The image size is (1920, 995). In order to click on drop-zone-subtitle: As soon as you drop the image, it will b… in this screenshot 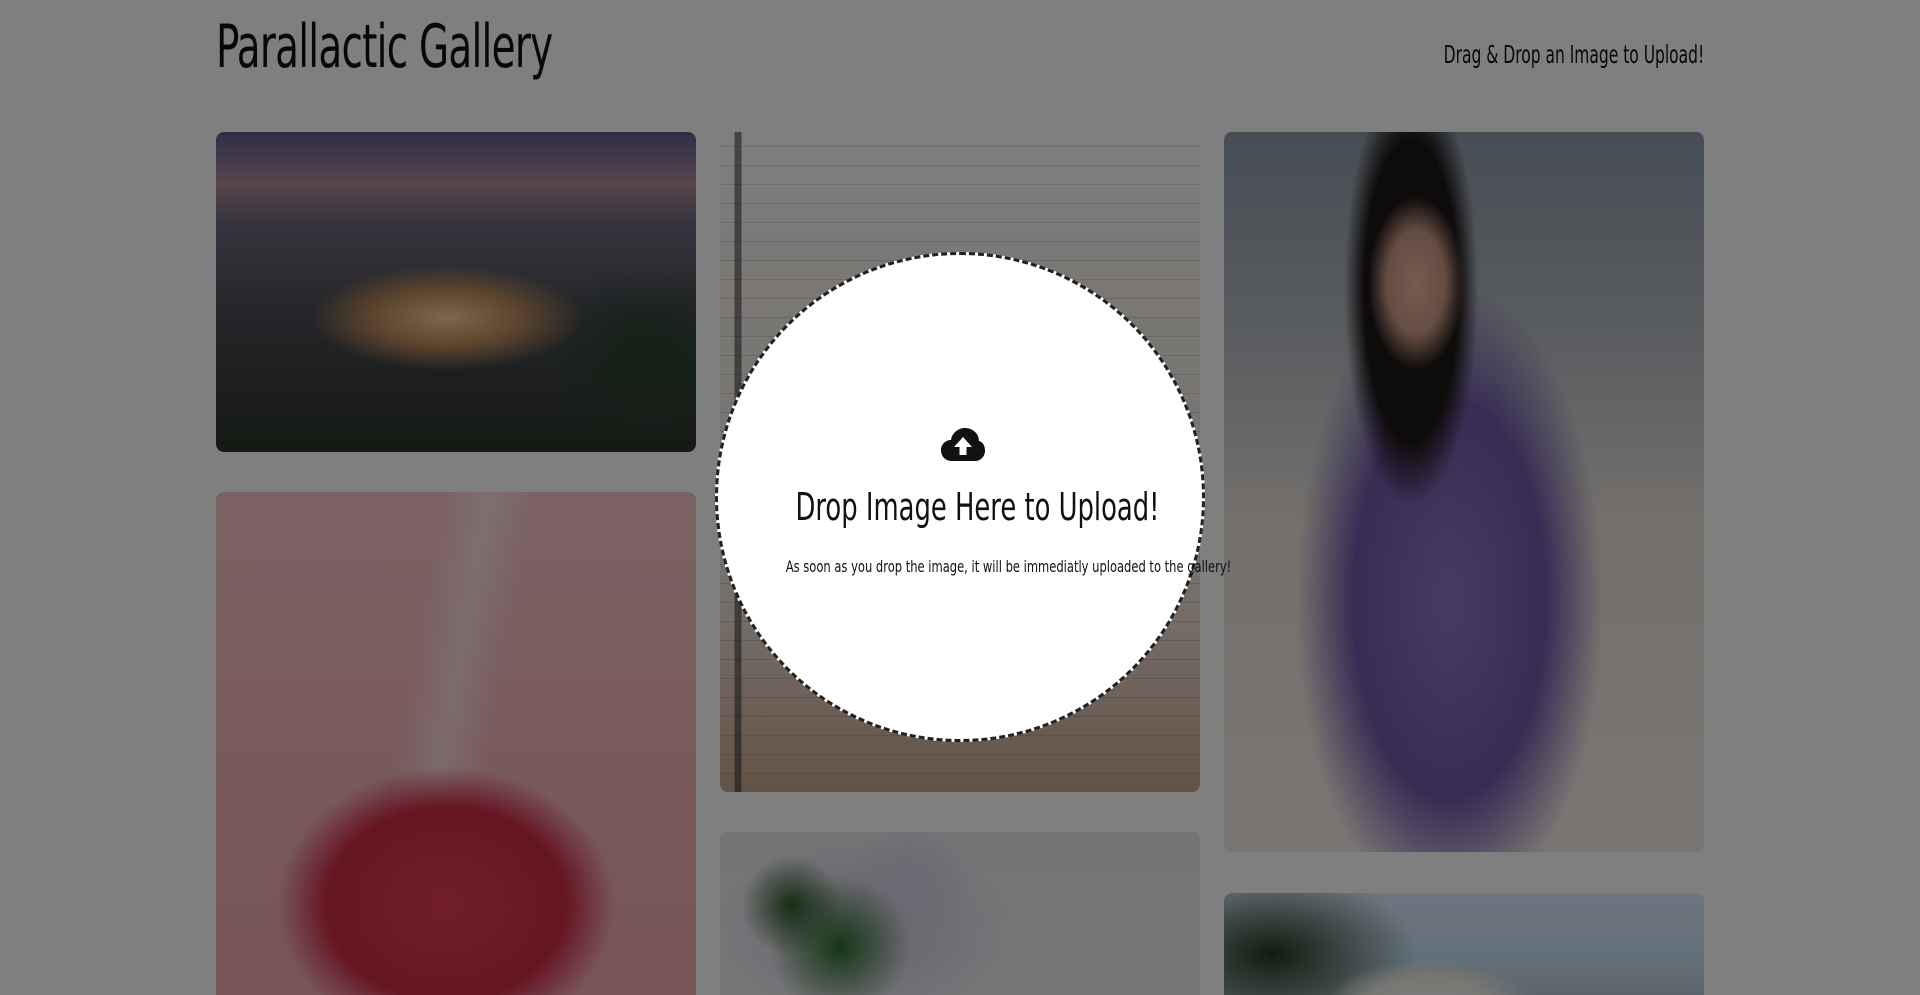, I will do `click(1008, 566)`.